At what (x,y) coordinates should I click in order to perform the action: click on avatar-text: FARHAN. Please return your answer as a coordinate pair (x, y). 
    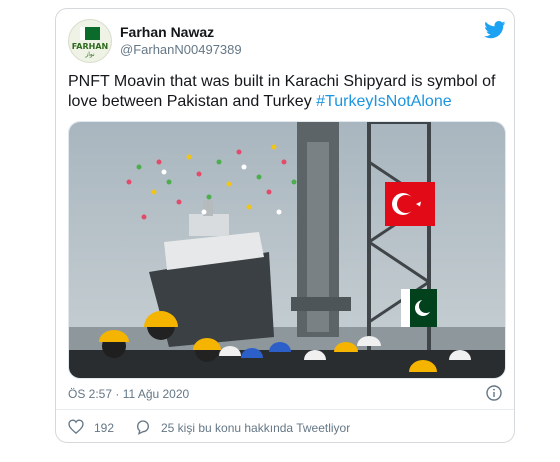
    Looking at the image, I should click on (90, 46).